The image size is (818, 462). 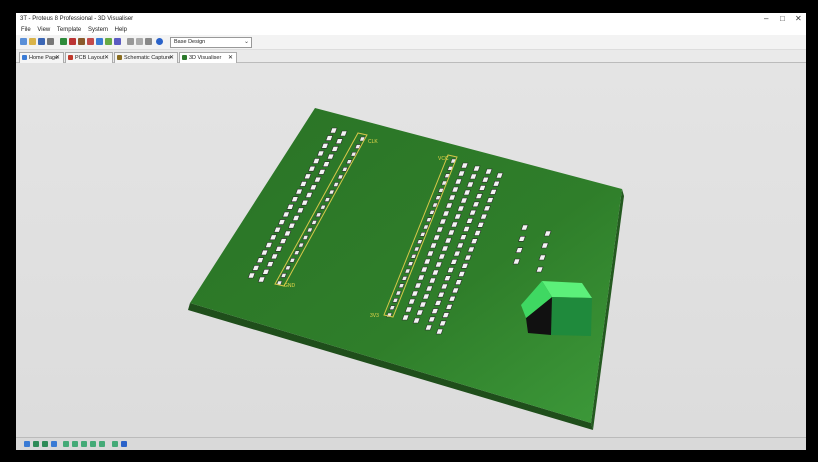 I want to click on menu-file: File, so click(x=26, y=30).